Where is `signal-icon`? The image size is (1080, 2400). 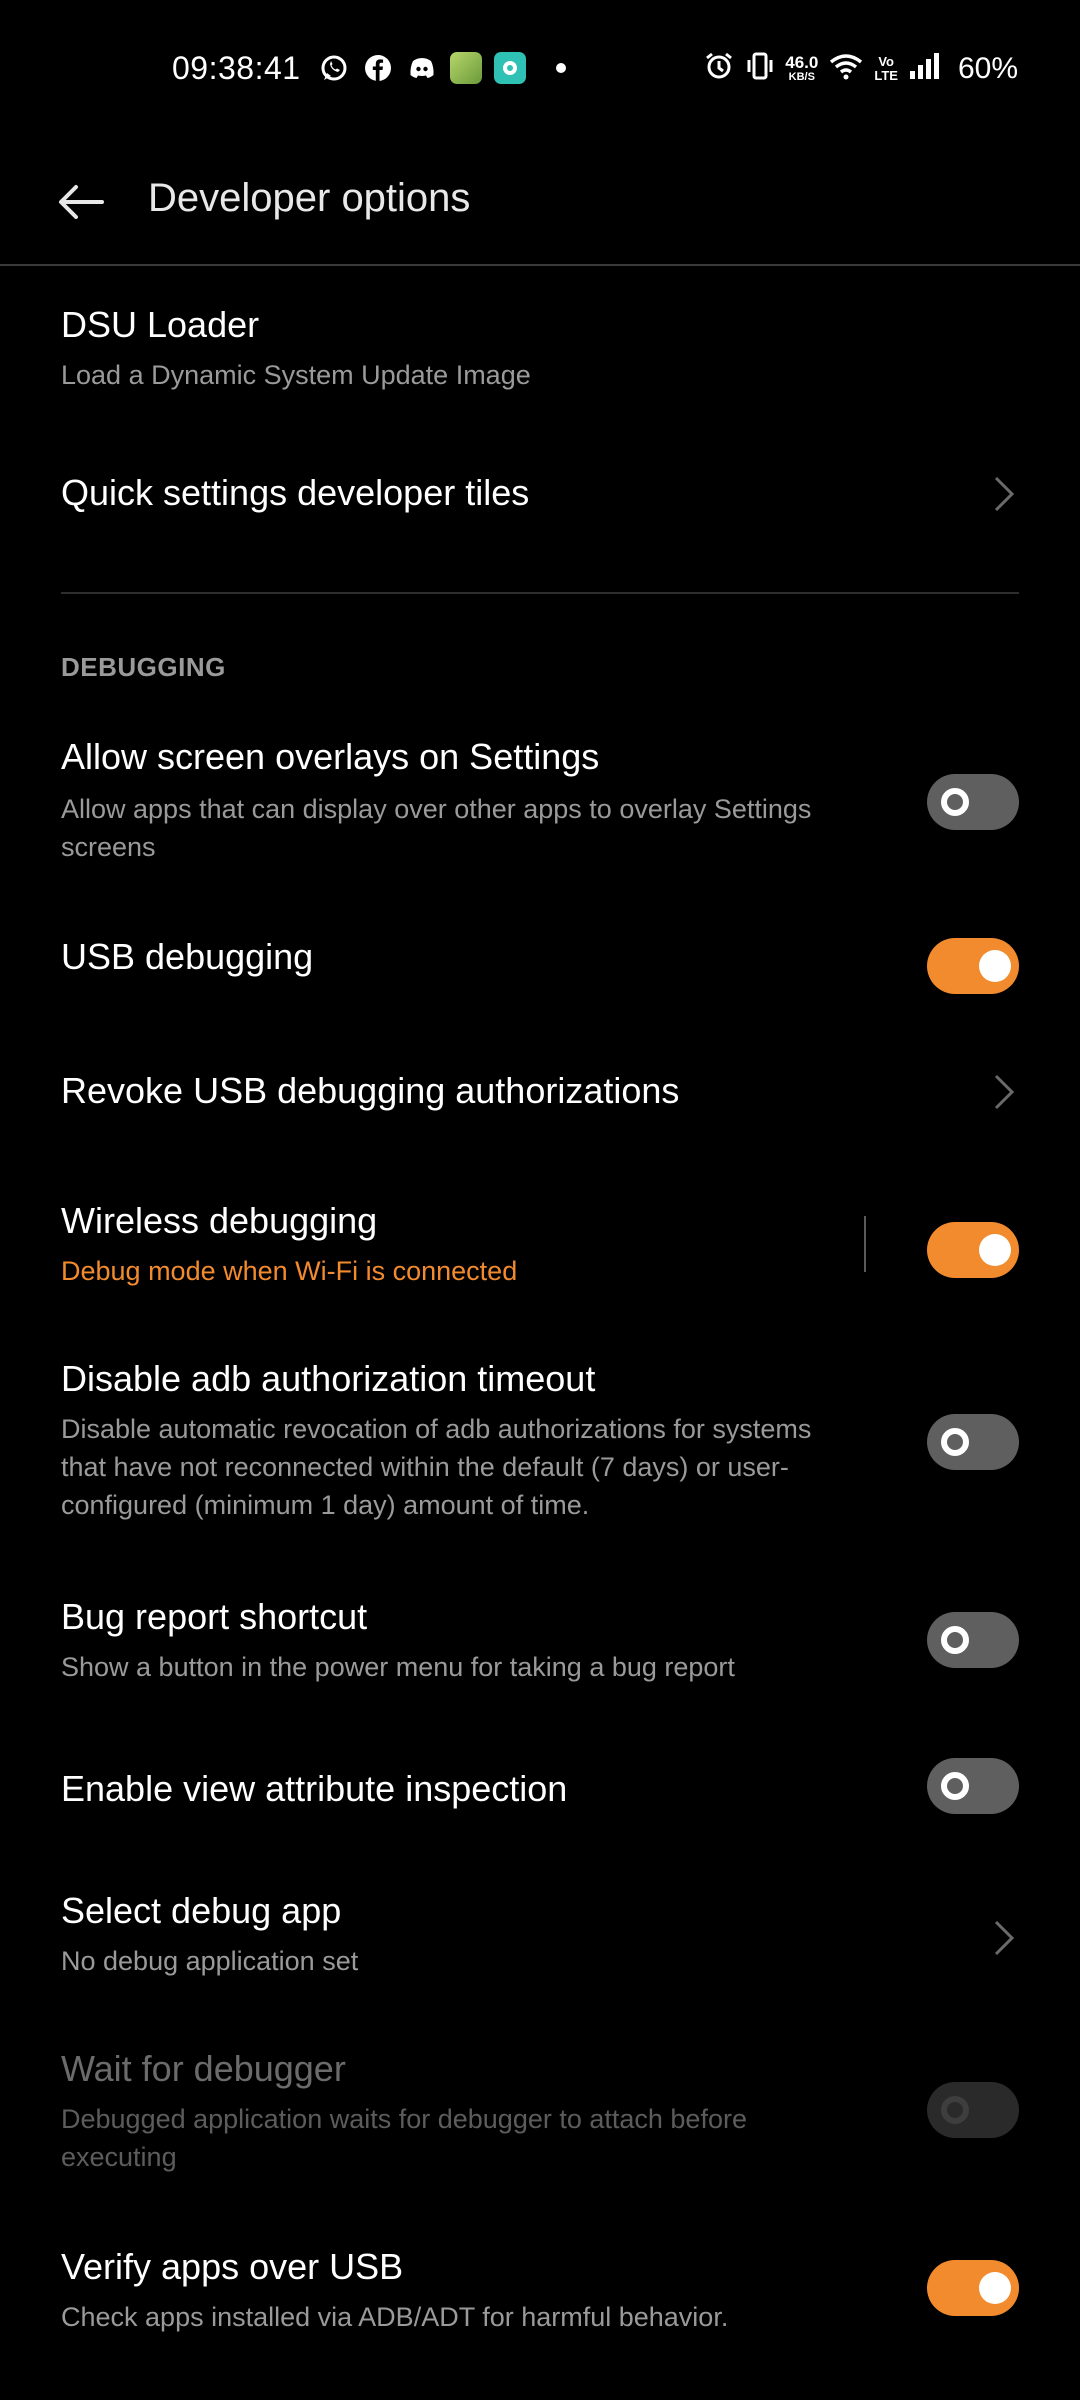
signal-icon is located at coordinates (925, 68).